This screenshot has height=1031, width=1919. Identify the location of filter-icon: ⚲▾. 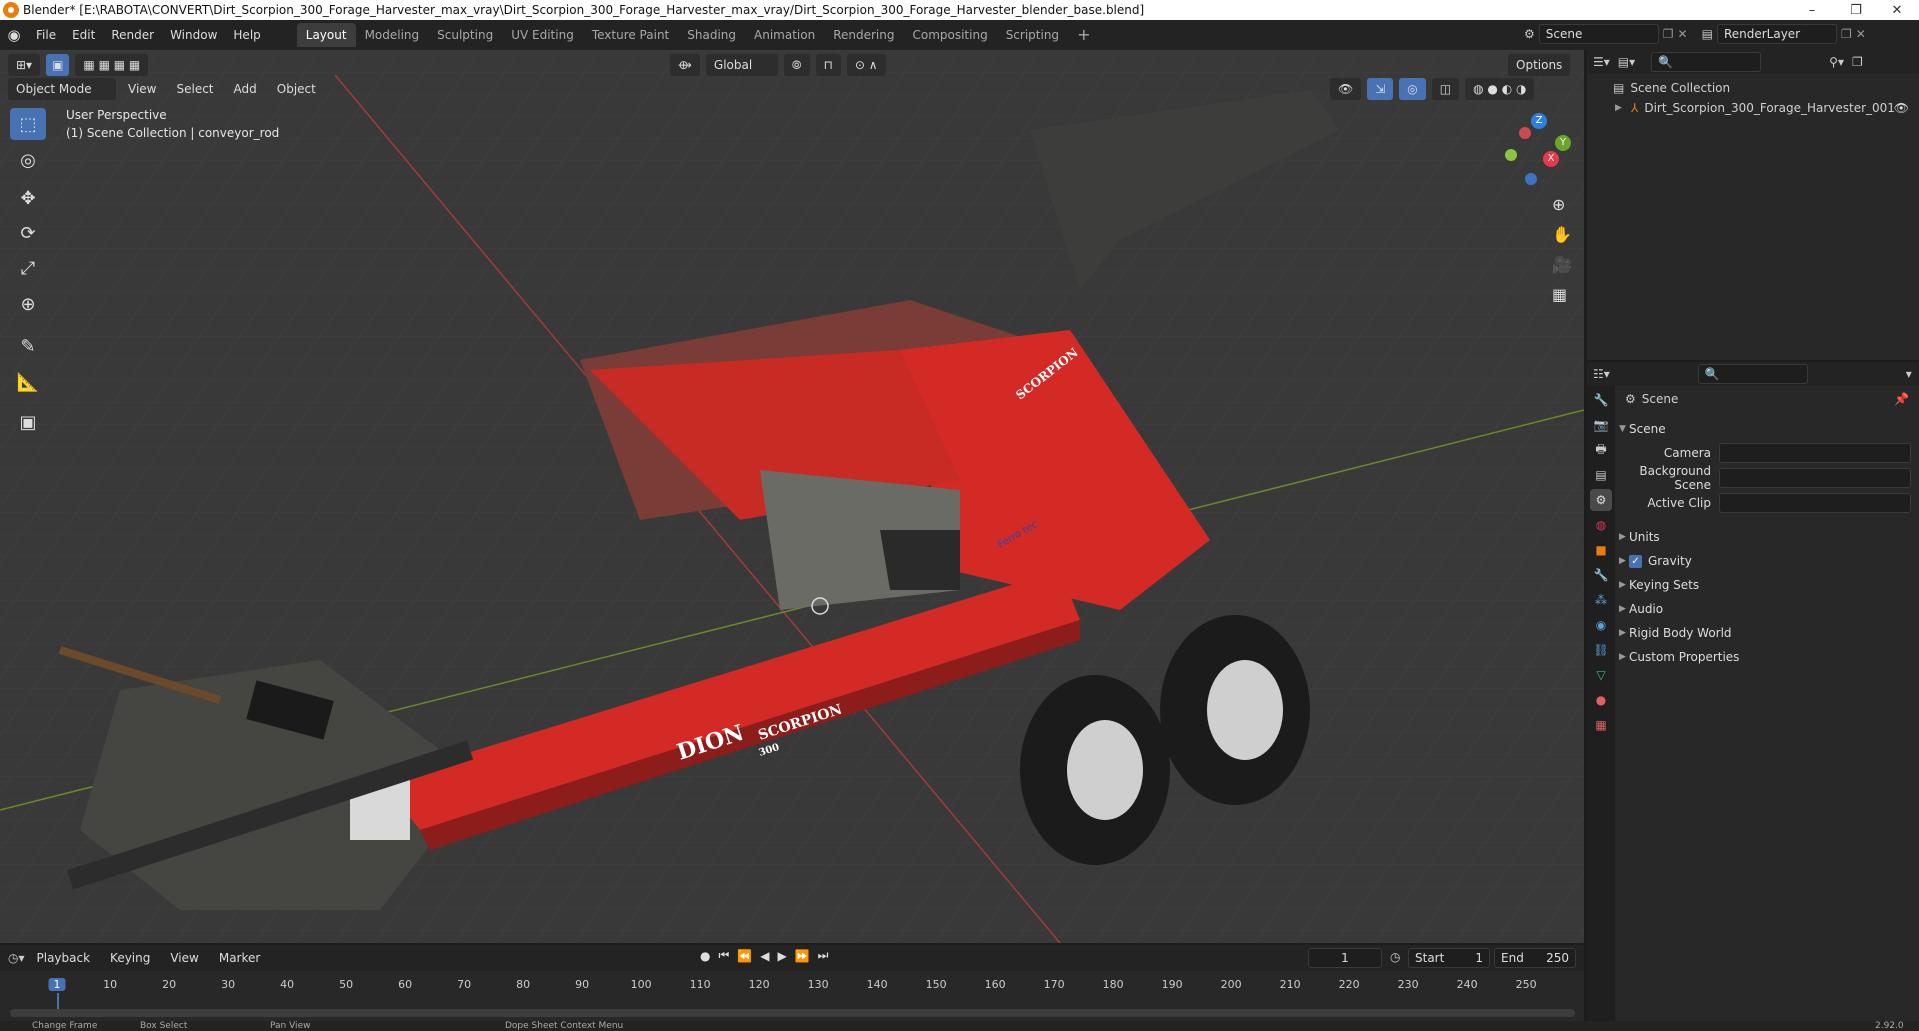
(1836, 62).